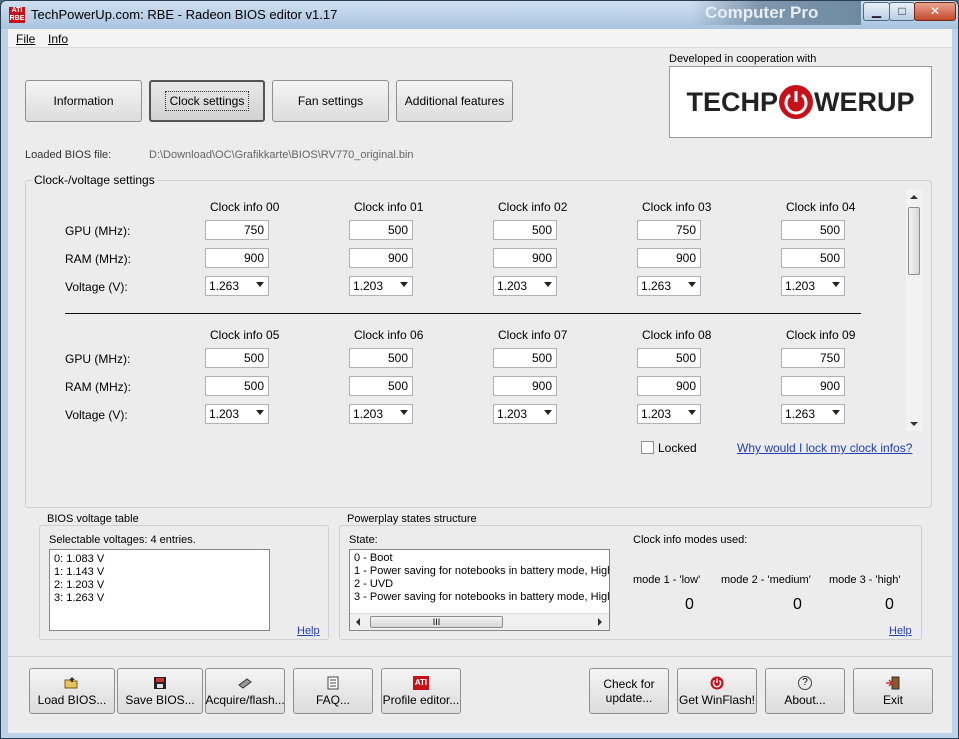  What do you see at coordinates (824, 448) in the screenshot?
I see `why-lock-link: Why would I lock my clock infos?` at bounding box center [824, 448].